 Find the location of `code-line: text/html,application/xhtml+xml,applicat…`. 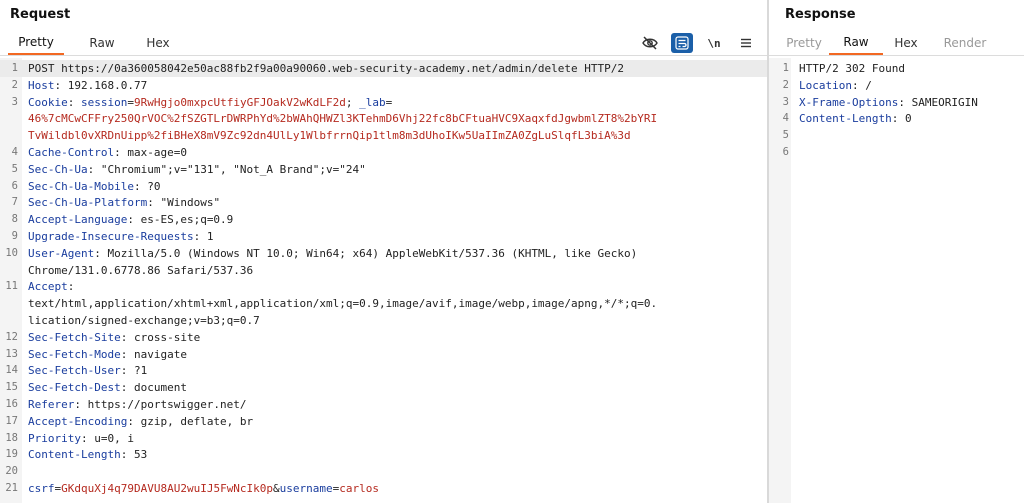

code-line: text/html,application/xhtml+xml,applicat… is located at coordinates (383, 303).